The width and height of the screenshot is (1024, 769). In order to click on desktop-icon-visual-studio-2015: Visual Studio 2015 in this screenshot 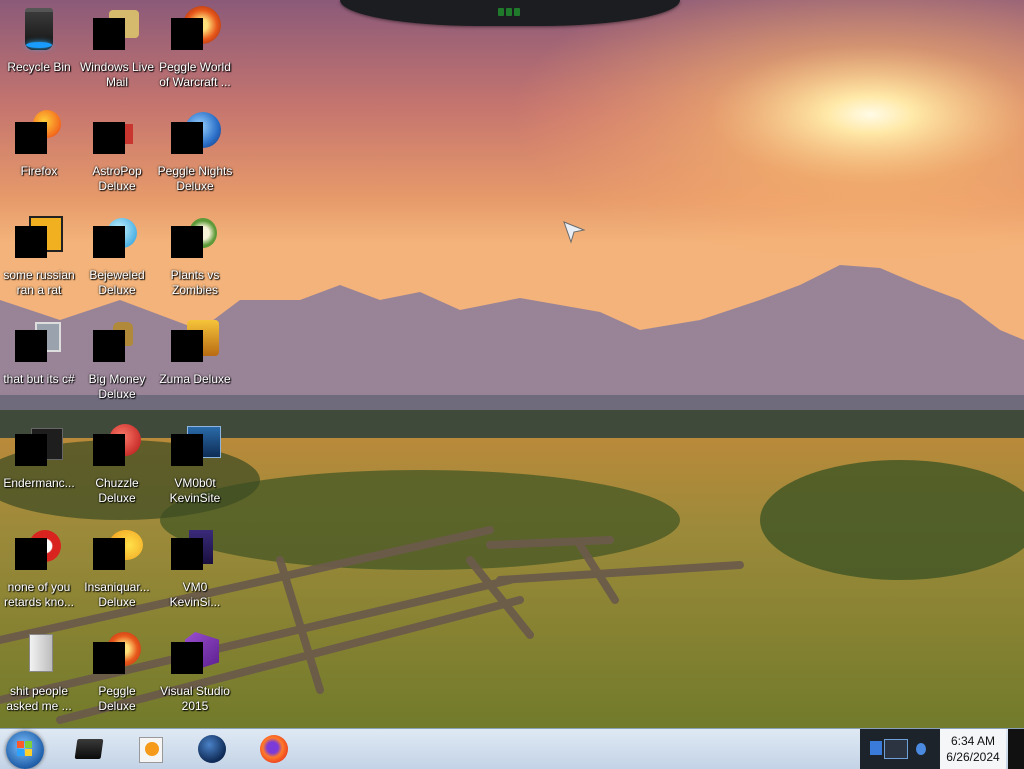, I will do `click(195, 669)`.